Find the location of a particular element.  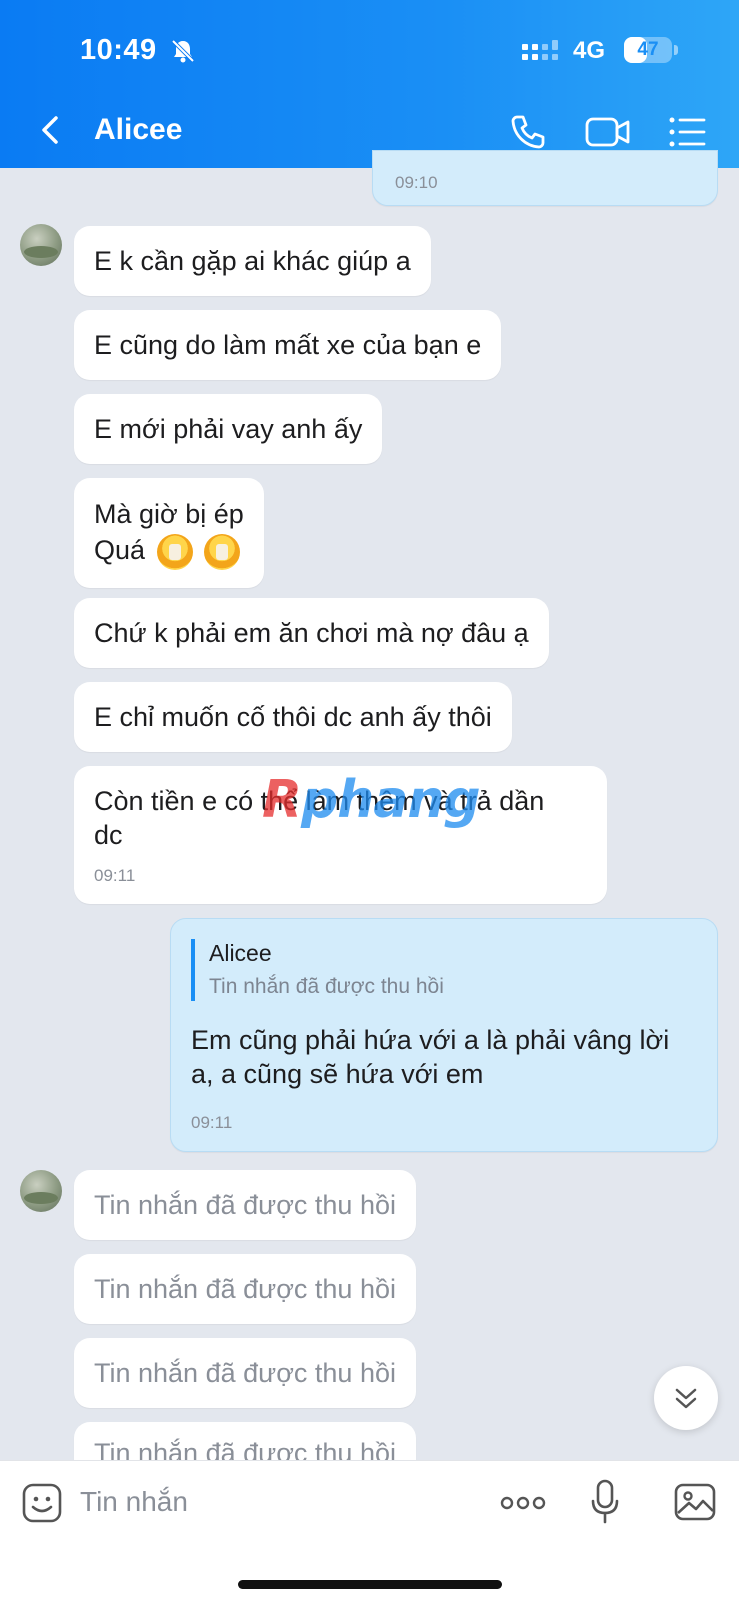

message-input is located at coordinates (270, 1502).